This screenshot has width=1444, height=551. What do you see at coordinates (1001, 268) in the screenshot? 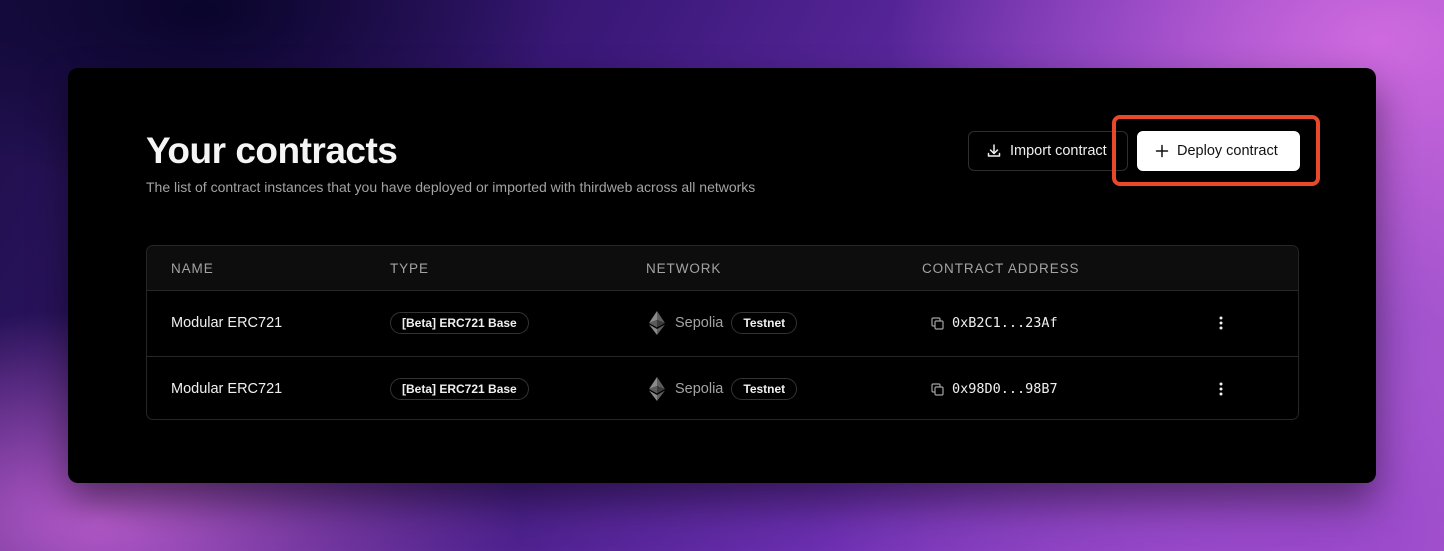
I see `column-header-contract-address: CONTRACT ADDRESS` at bounding box center [1001, 268].